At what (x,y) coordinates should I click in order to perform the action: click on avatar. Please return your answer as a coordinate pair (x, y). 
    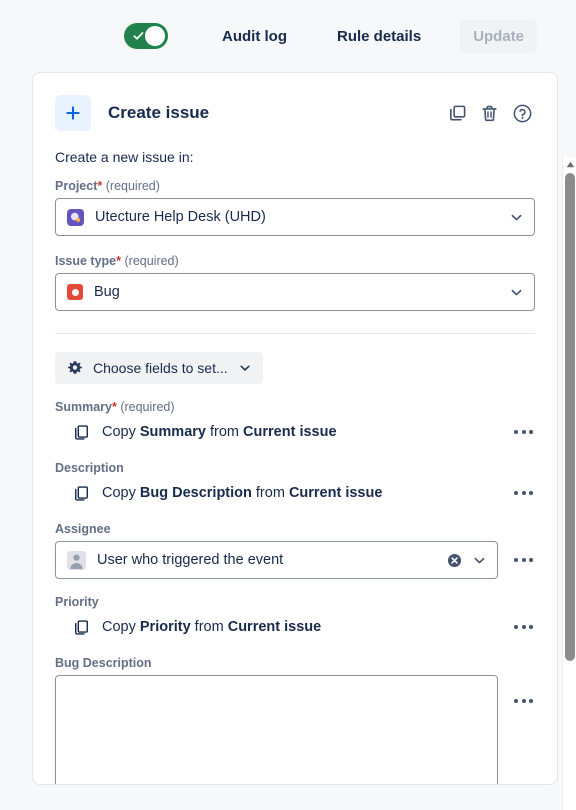
    Looking at the image, I should click on (76, 560).